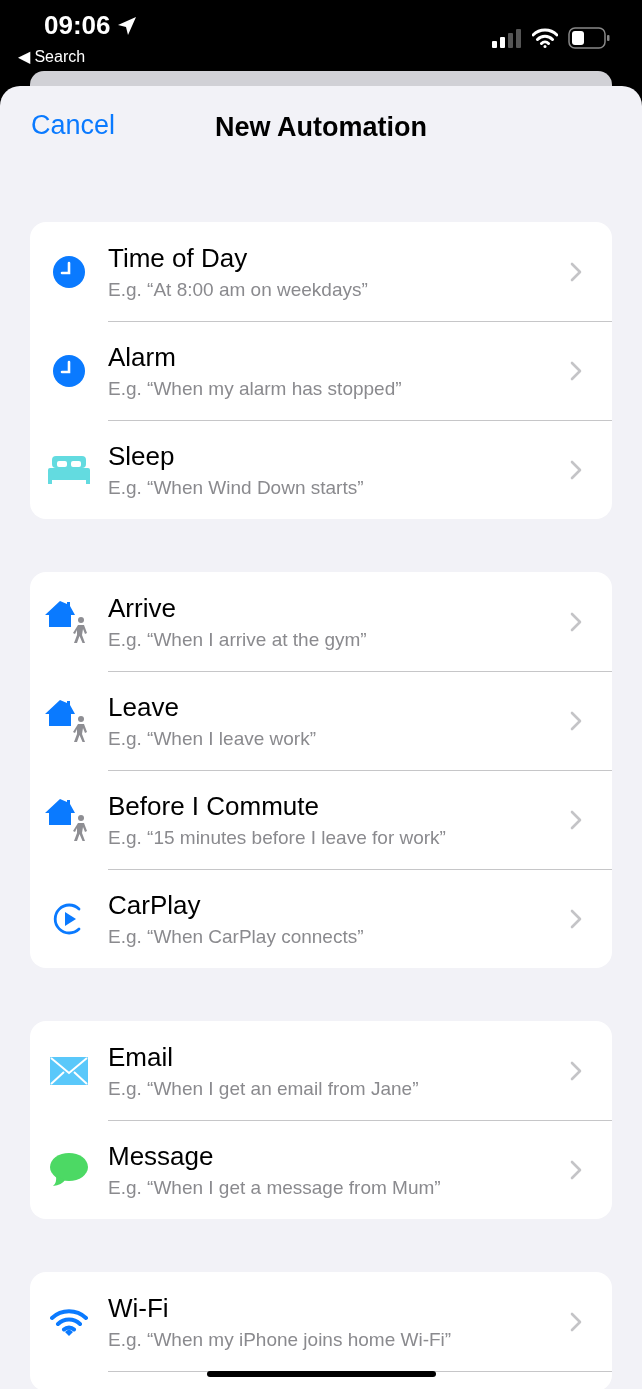 This screenshot has width=642, height=1389. I want to click on item-title: Alarm, so click(339, 357).